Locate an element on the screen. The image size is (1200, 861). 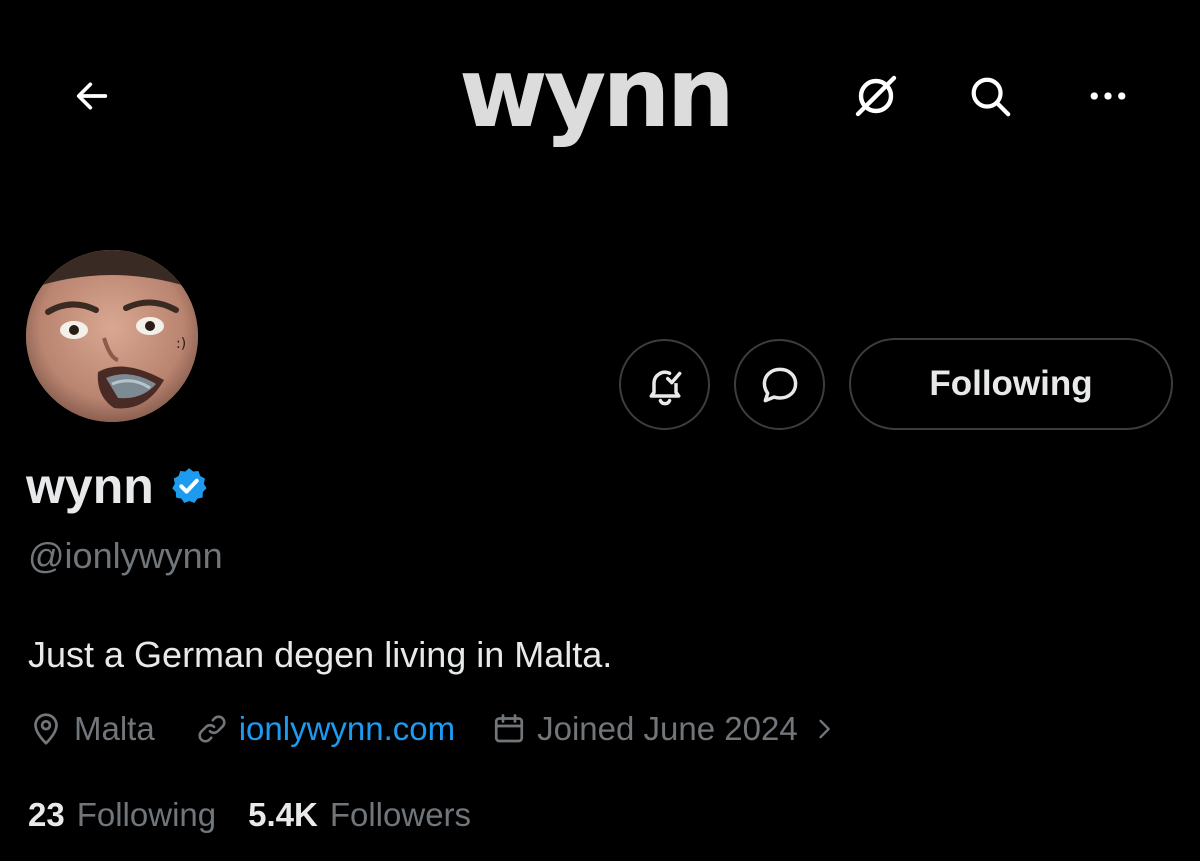
website-link: ionlywynn.com is located at coordinates (347, 729).